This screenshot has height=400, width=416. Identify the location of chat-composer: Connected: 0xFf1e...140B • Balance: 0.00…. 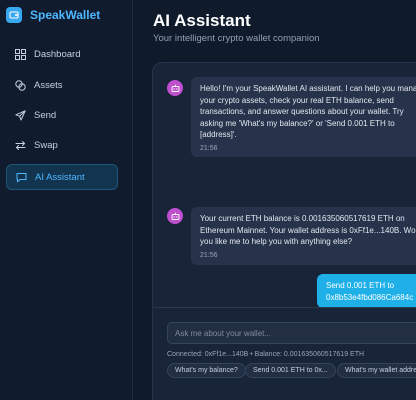
(284, 353).